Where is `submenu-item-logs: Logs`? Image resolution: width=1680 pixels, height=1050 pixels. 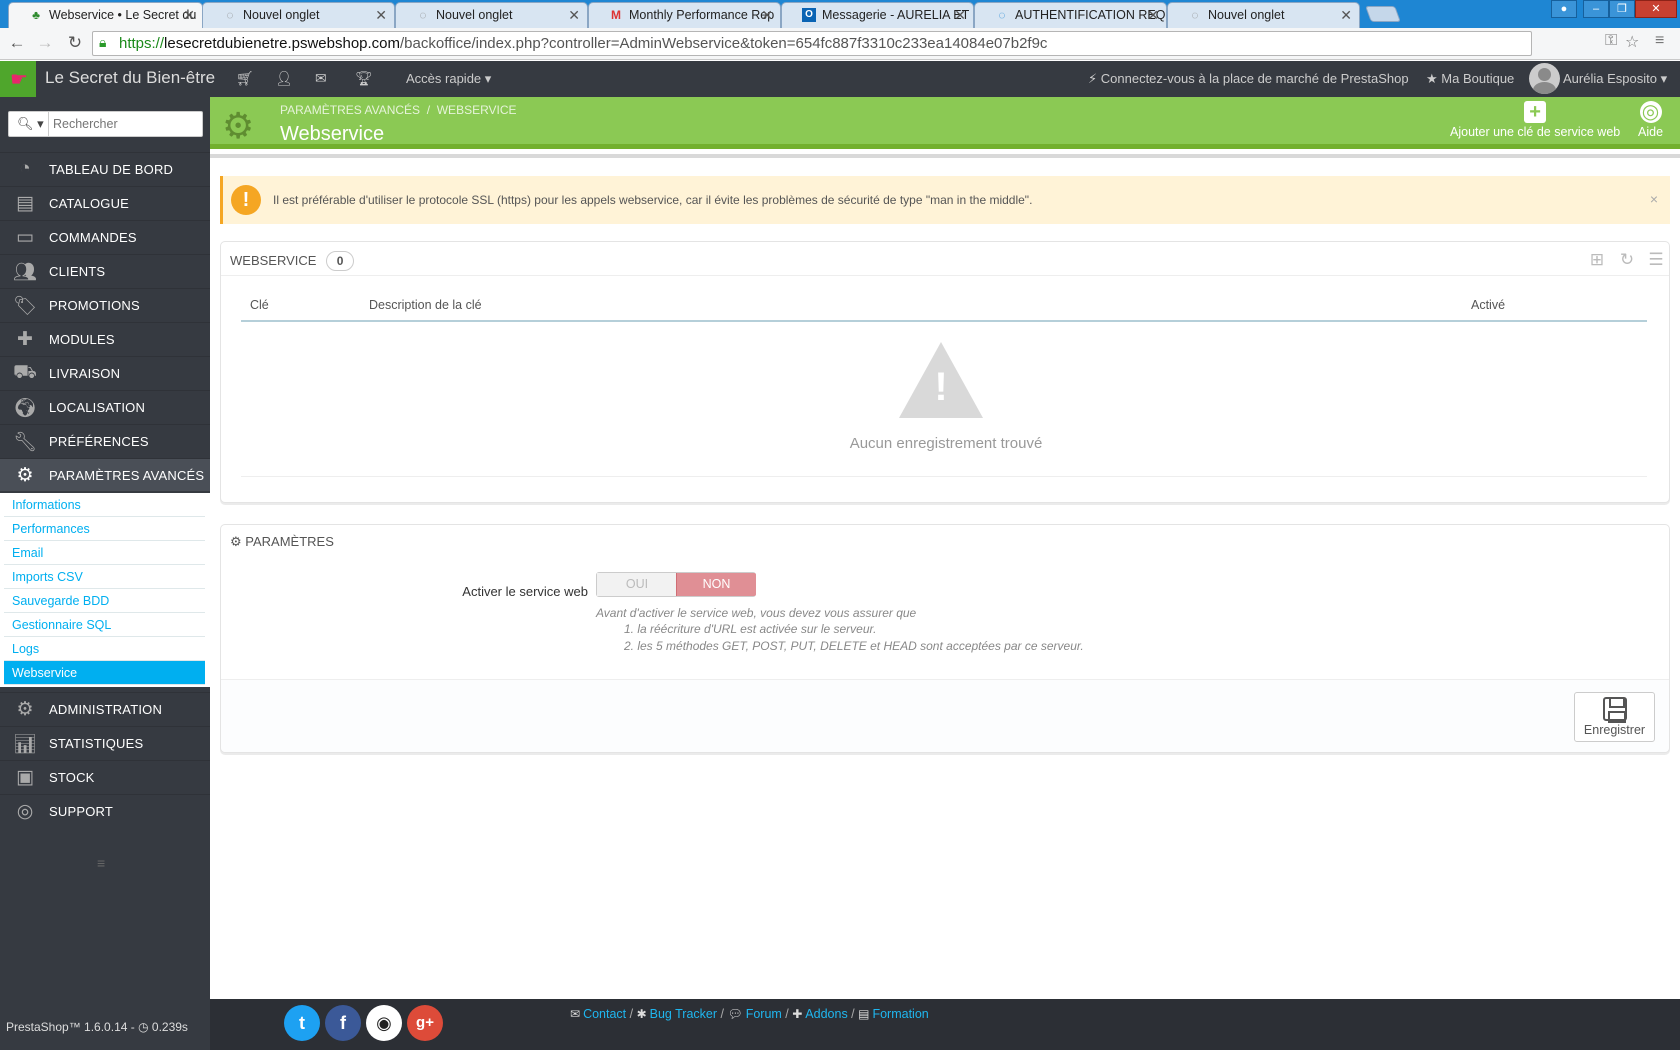
submenu-item-logs: Logs is located at coordinates (104, 649).